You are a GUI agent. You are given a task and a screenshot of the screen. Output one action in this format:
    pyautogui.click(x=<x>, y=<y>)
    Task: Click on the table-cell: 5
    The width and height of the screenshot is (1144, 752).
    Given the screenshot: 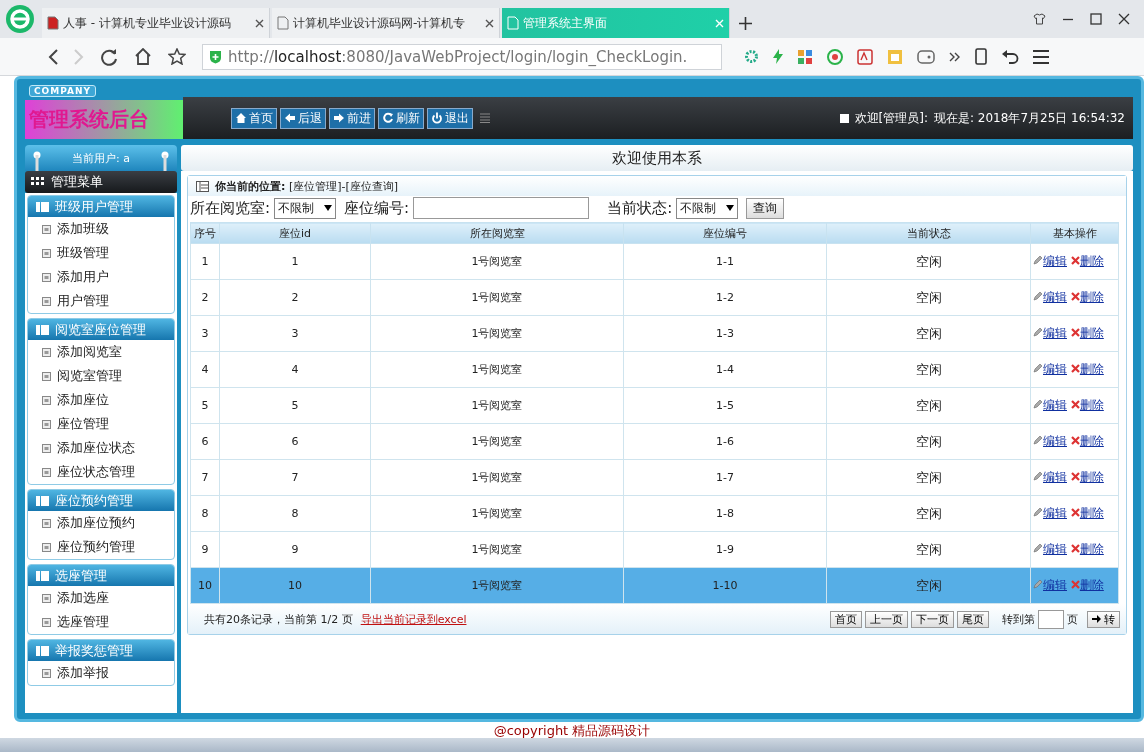 What is the action you would take?
    pyautogui.click(x=205, y=405)
    